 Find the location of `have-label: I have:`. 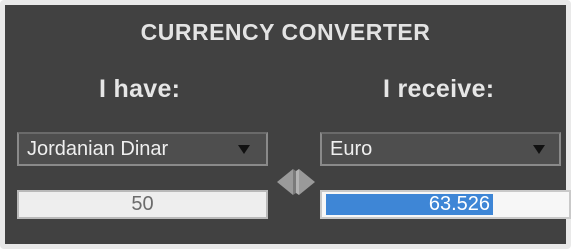

have-label: I have: is located at coordinates (140, 89).